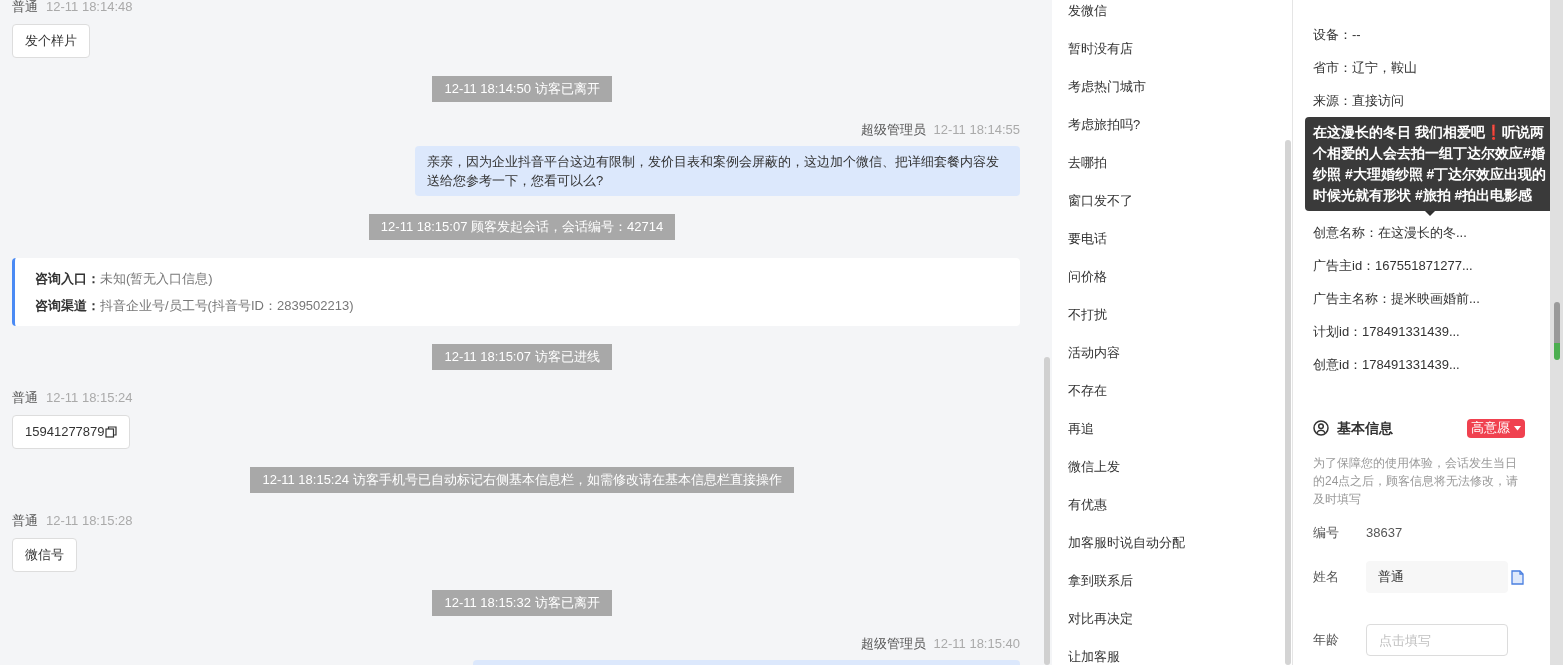 The height and width of the screenshot is (665, 1563). What do you see at coordinates (1321, 428) in the screenshot?
I see `user-circle-icon` at bounding box center [1321, 428].